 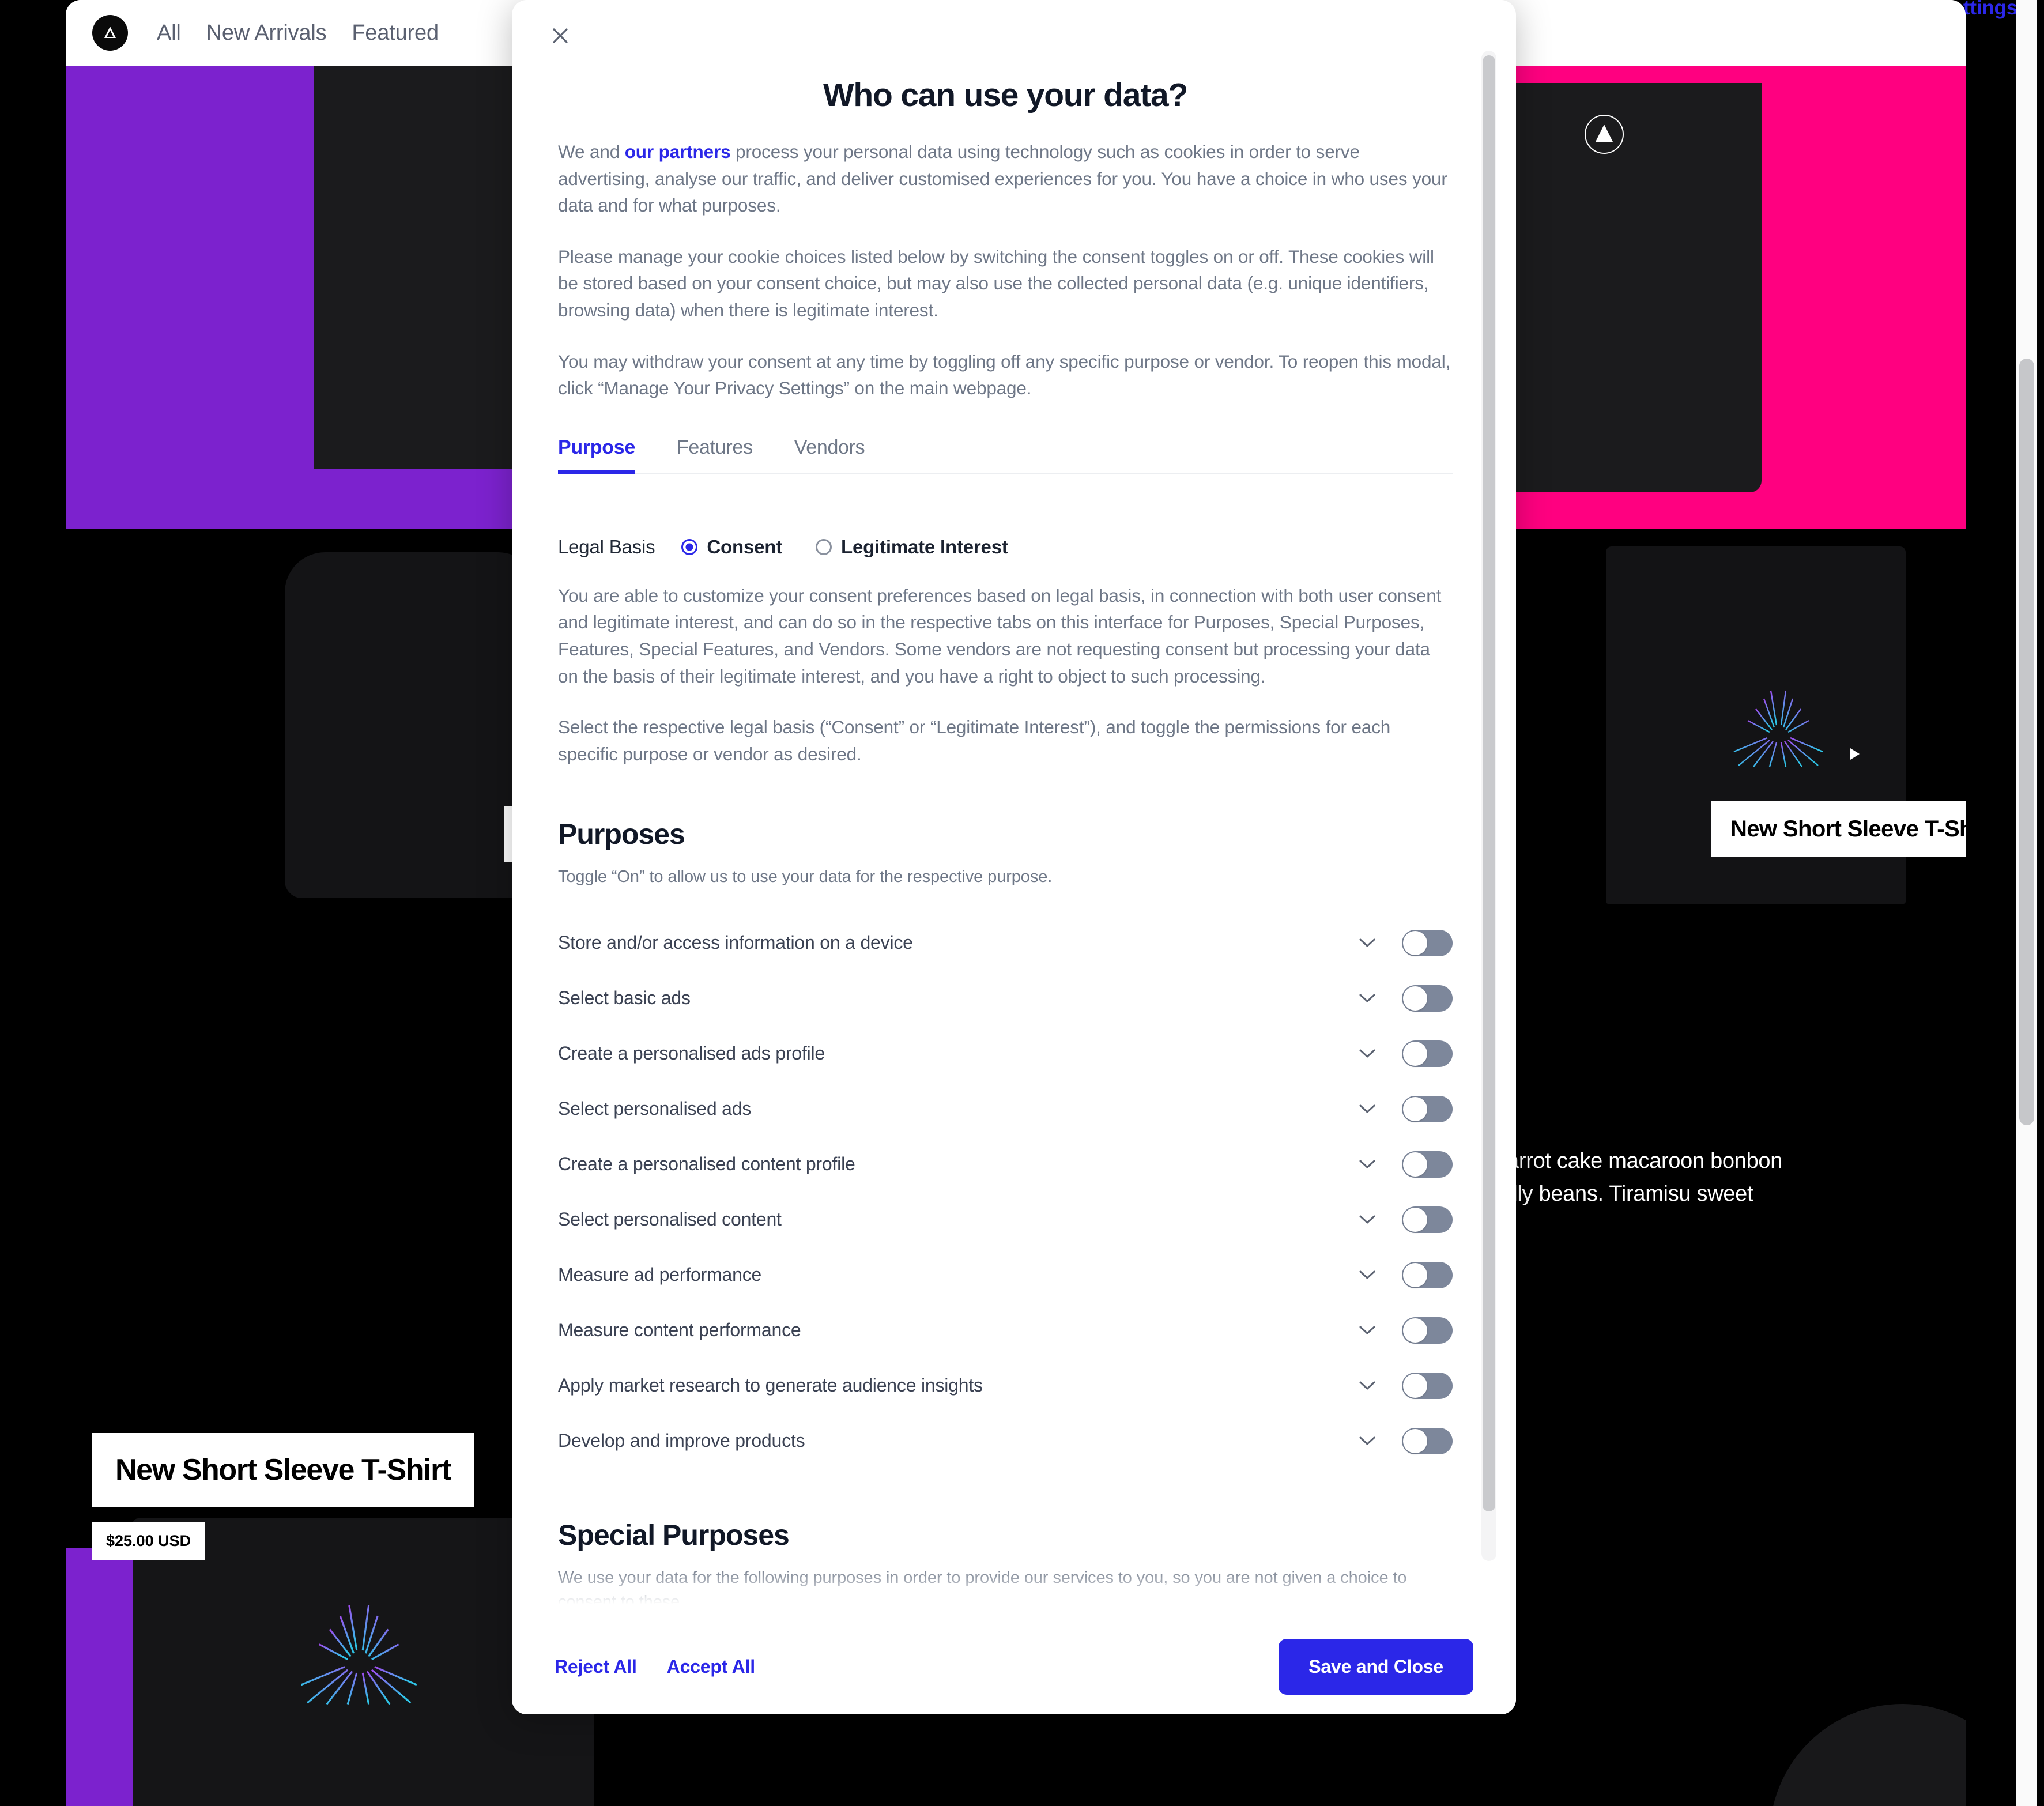 What do you see at coordinates (655, 1108) in the screenshot?
I see `purpose-label: Select personalised ads` at bounding box center [655, 1108].